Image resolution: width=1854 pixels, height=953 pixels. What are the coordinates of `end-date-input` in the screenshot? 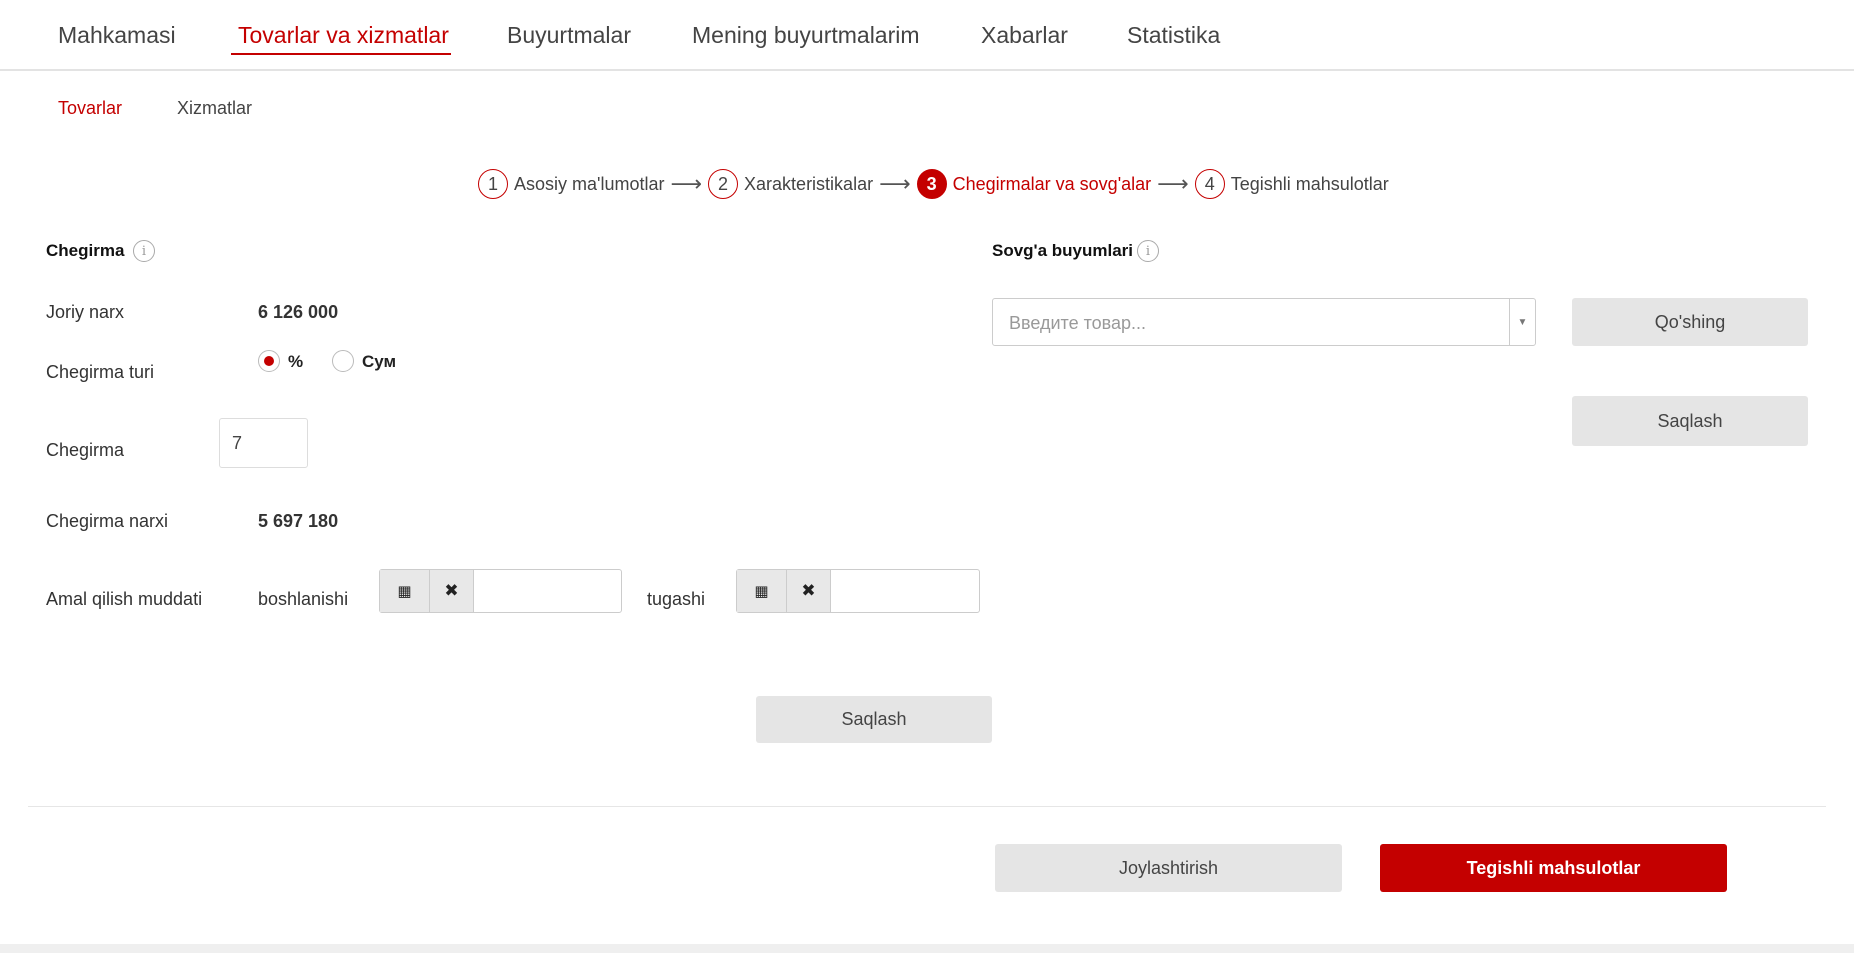 It's located at (905, 591).